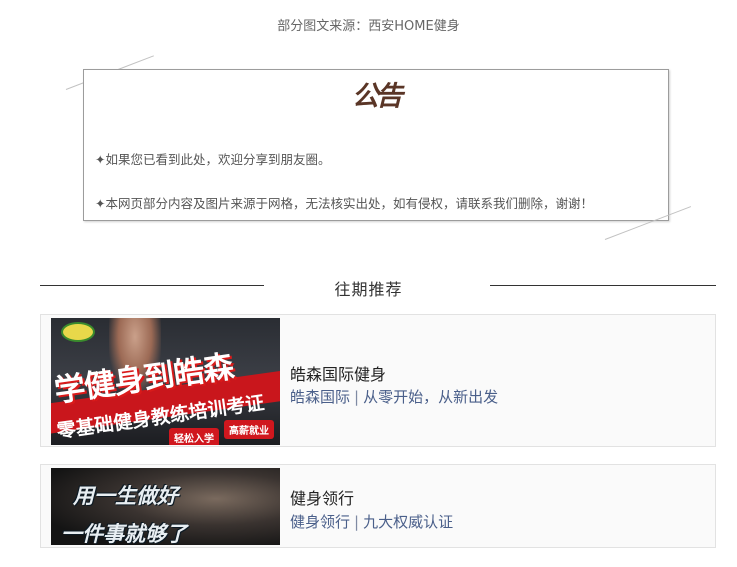 Image resolution: width=737 pixels, height=567 pixels. Describe the element at coordinates (322, 497) in the screenshot. I see `article-title: 健身领行` at that location.